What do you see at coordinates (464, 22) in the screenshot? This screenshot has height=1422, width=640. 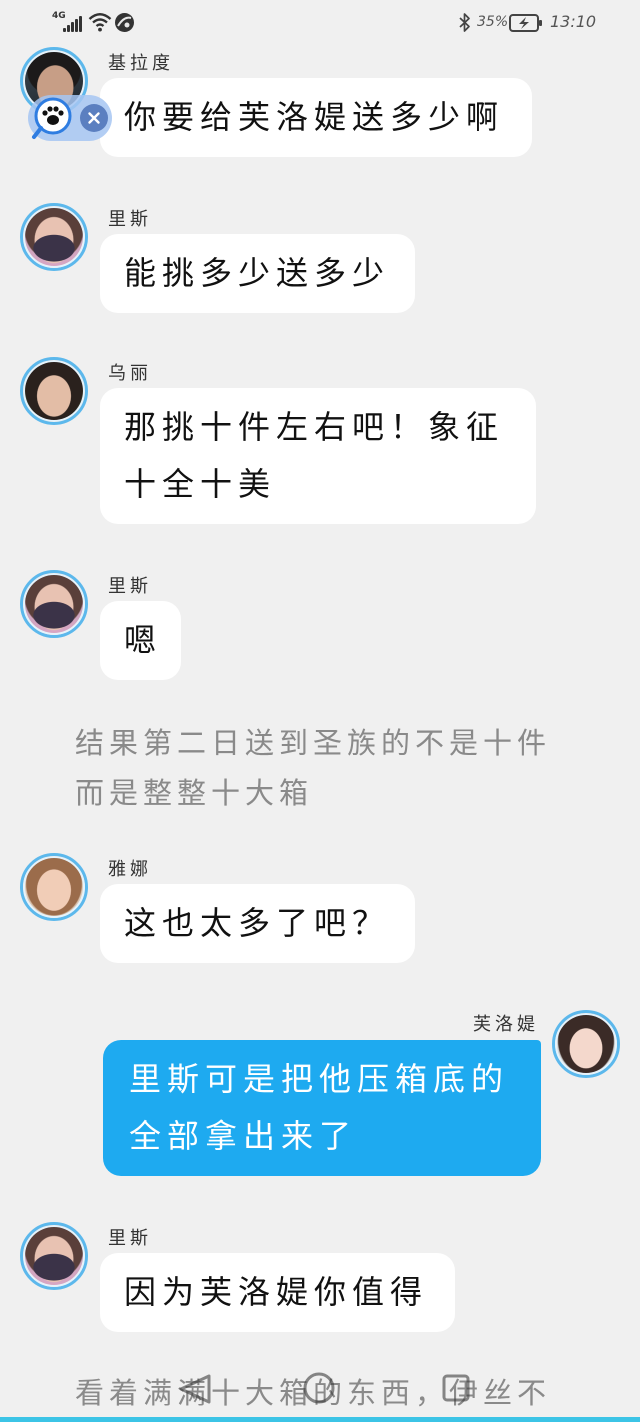 I see `bluetooth-icon` at bounding box center [464, 22].